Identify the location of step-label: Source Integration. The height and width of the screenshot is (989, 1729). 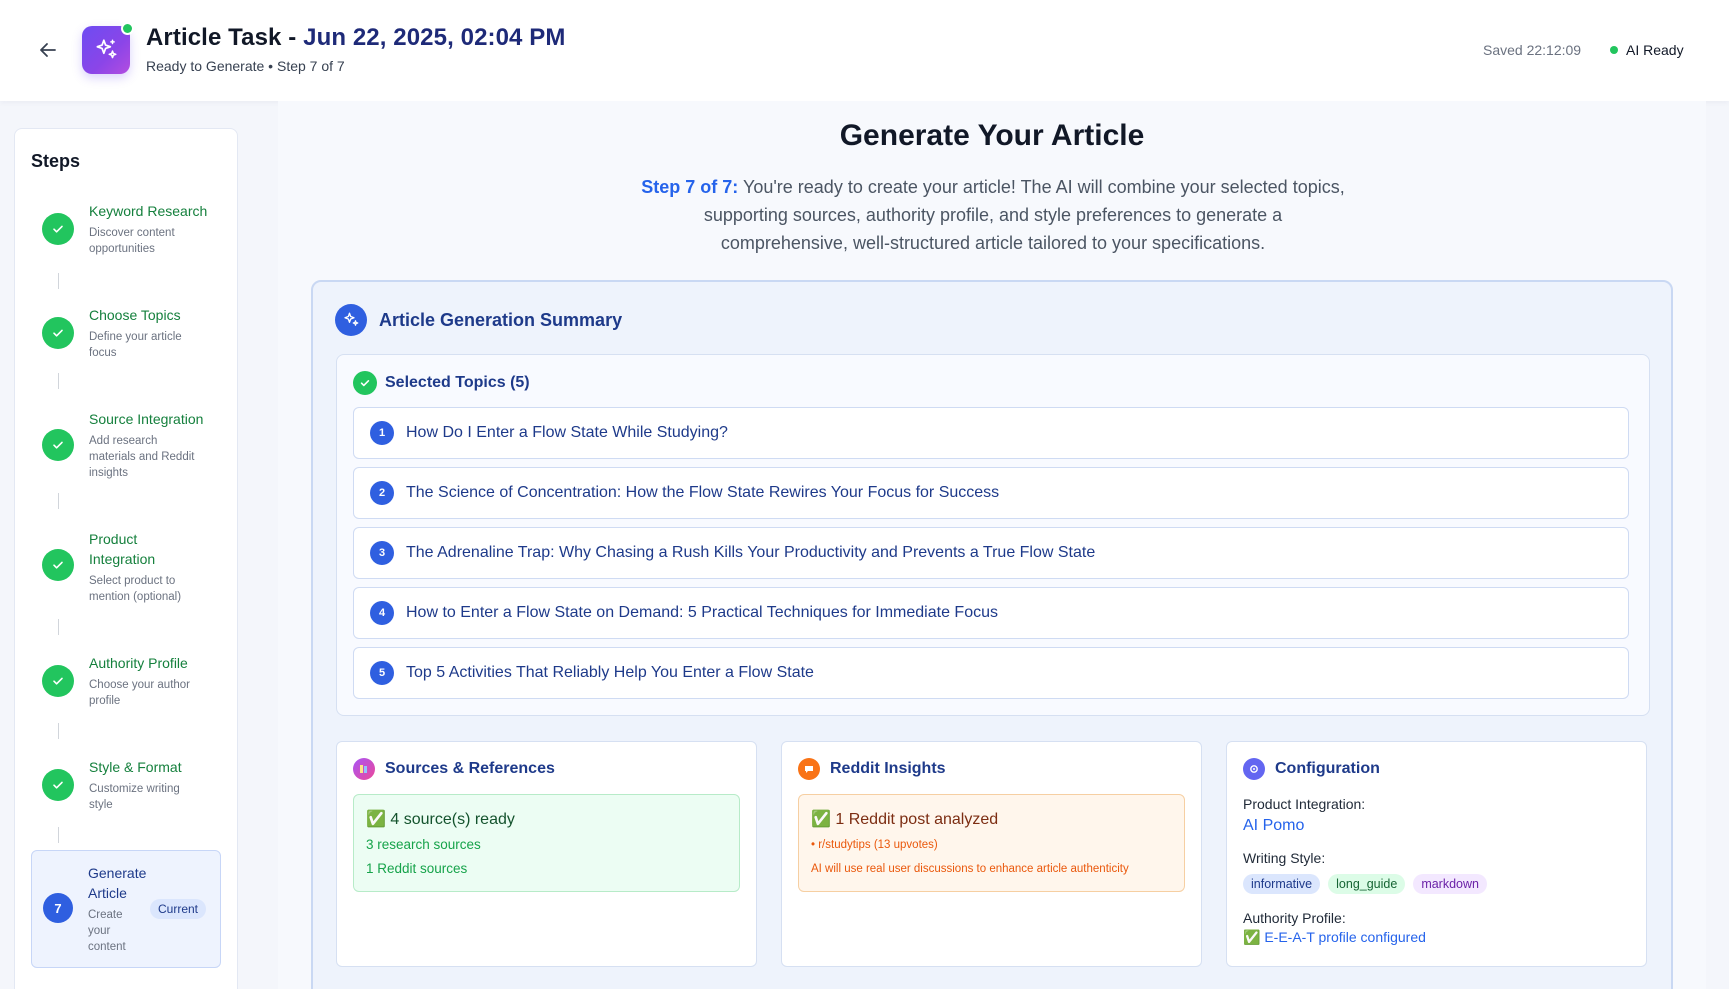
(146, 419).